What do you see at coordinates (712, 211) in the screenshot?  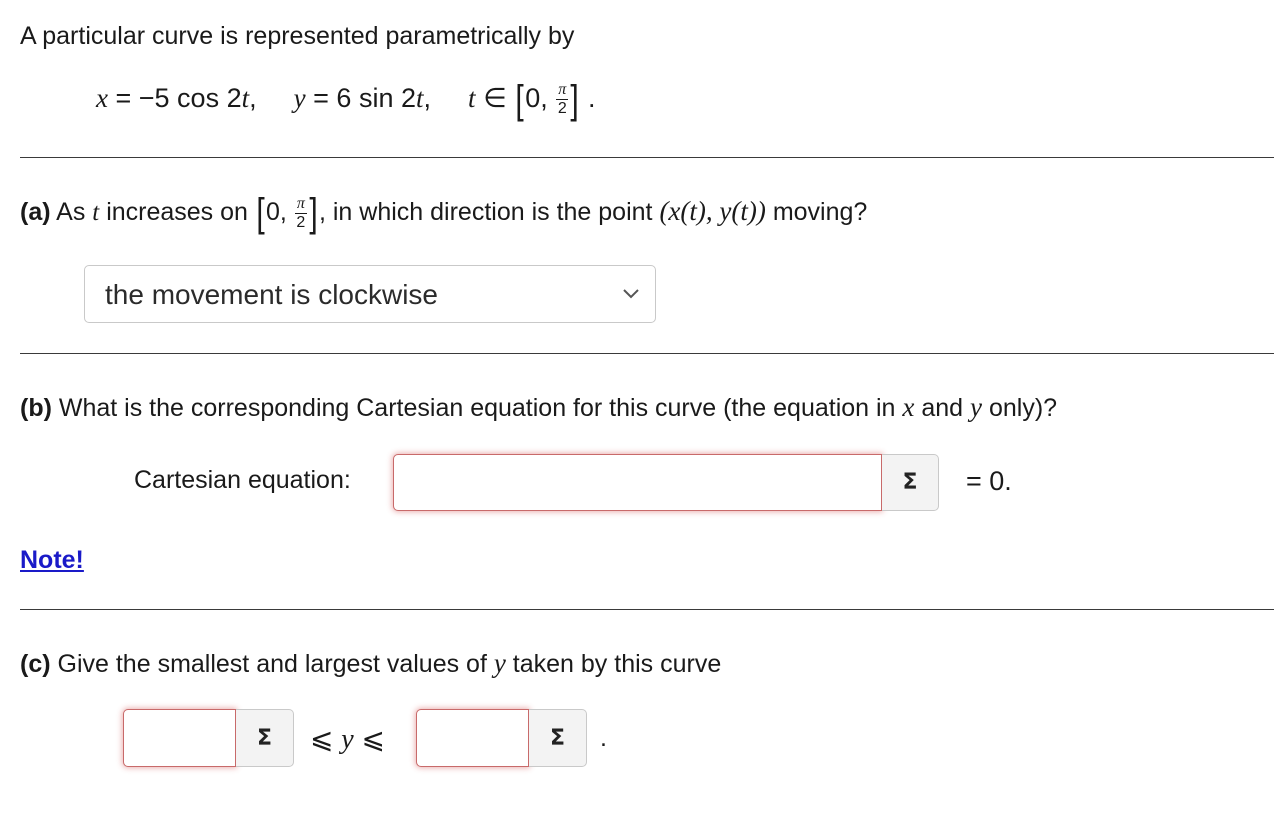 I see `point-expression: (x(t), y(t))` at bounding box center [712, 211].